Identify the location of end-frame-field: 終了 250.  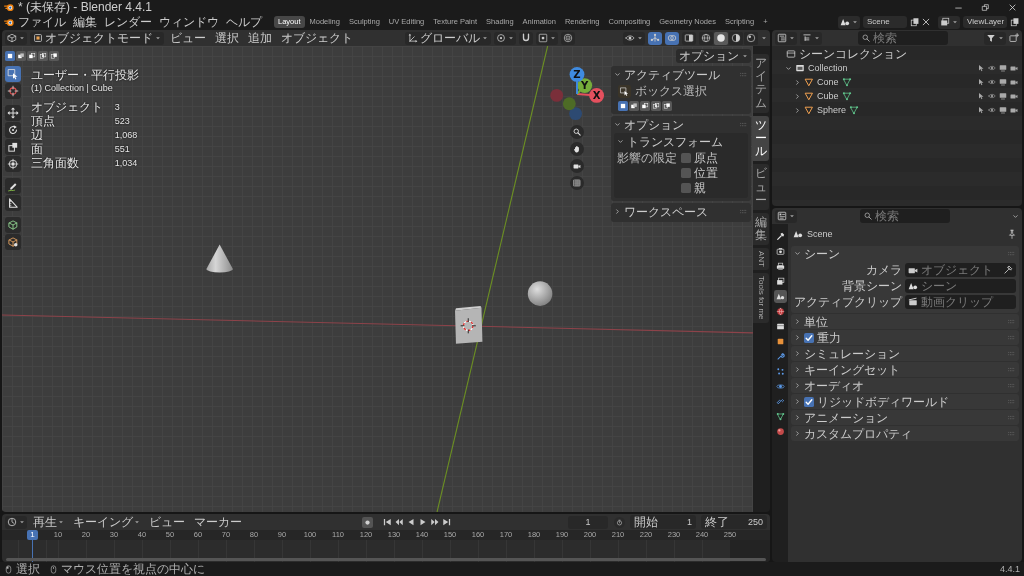
(734, 522).